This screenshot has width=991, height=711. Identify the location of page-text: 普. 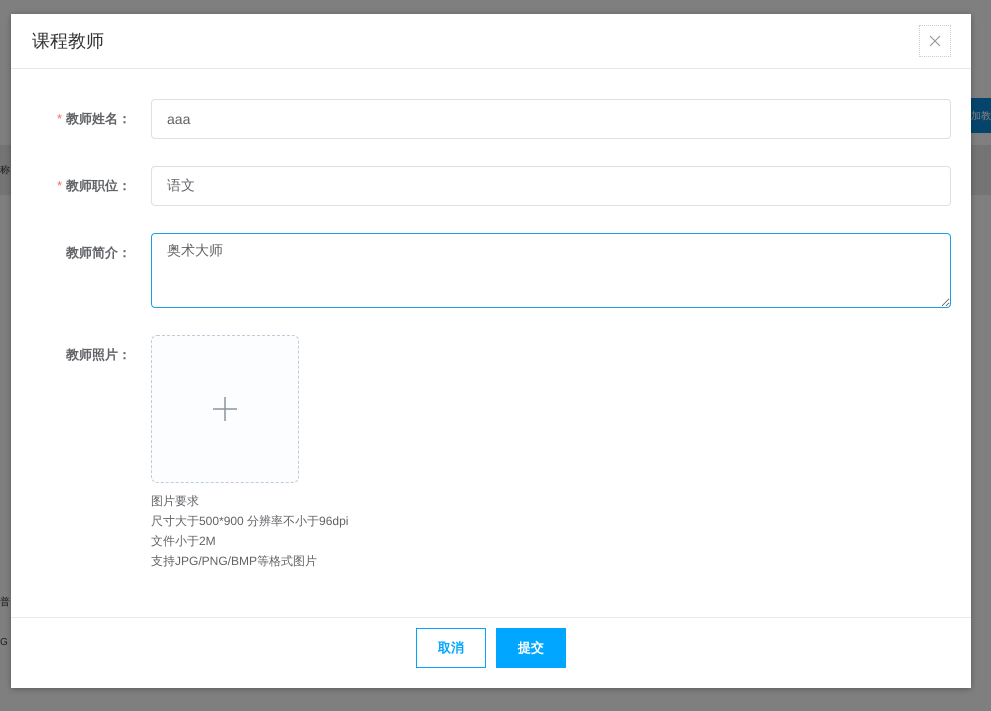
(5, 602).